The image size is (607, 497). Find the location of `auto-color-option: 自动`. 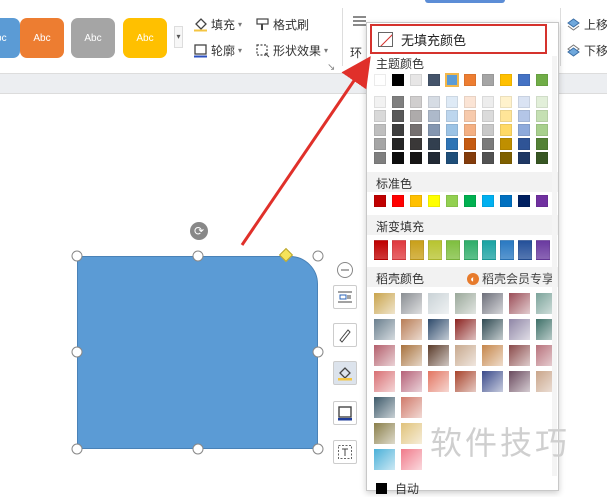

auto-color-option: 自动 is located at coordinates (397, 488).